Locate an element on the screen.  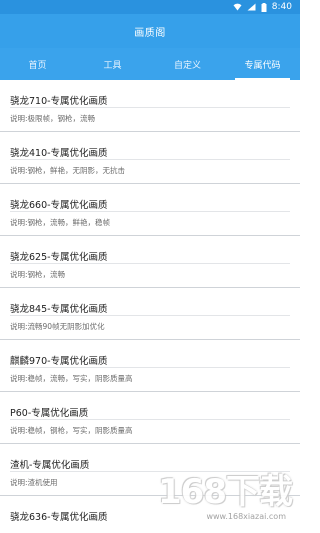
item-title: 骁龙636-专属优化画质 is located at coordinates (59, 517).